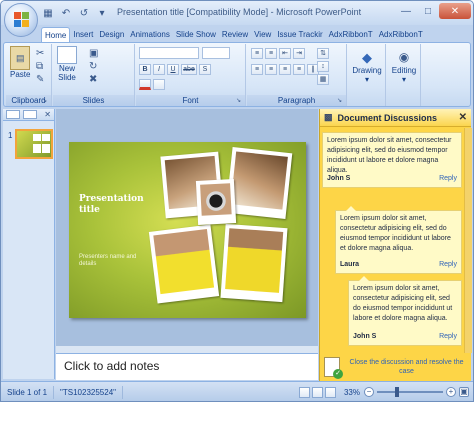 The width and height of the screenshot is (474, 422). Describe the element at coordinates (464, 392) in the screenshot. I see `fit-to-window-icon: ▣` at that location.